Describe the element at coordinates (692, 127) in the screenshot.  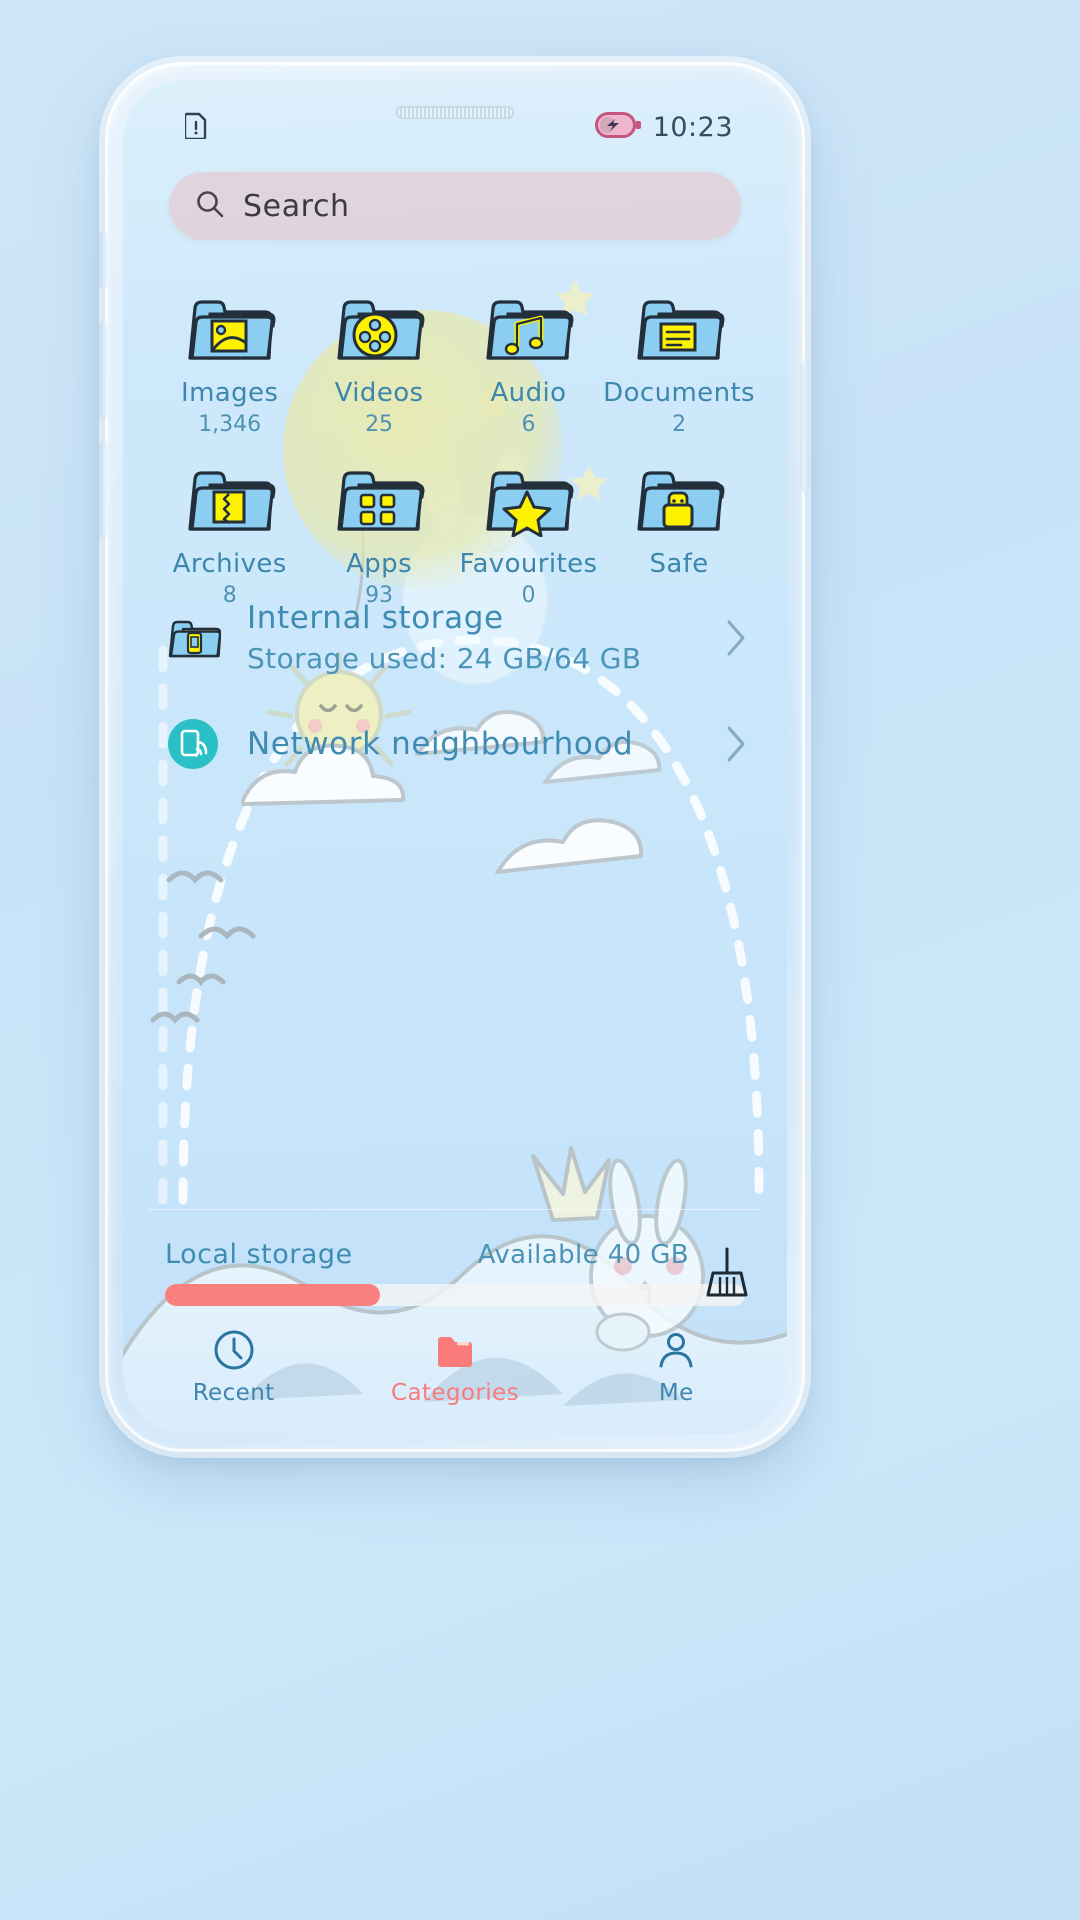
I see `status-bar-clock: 10:23` at that location.